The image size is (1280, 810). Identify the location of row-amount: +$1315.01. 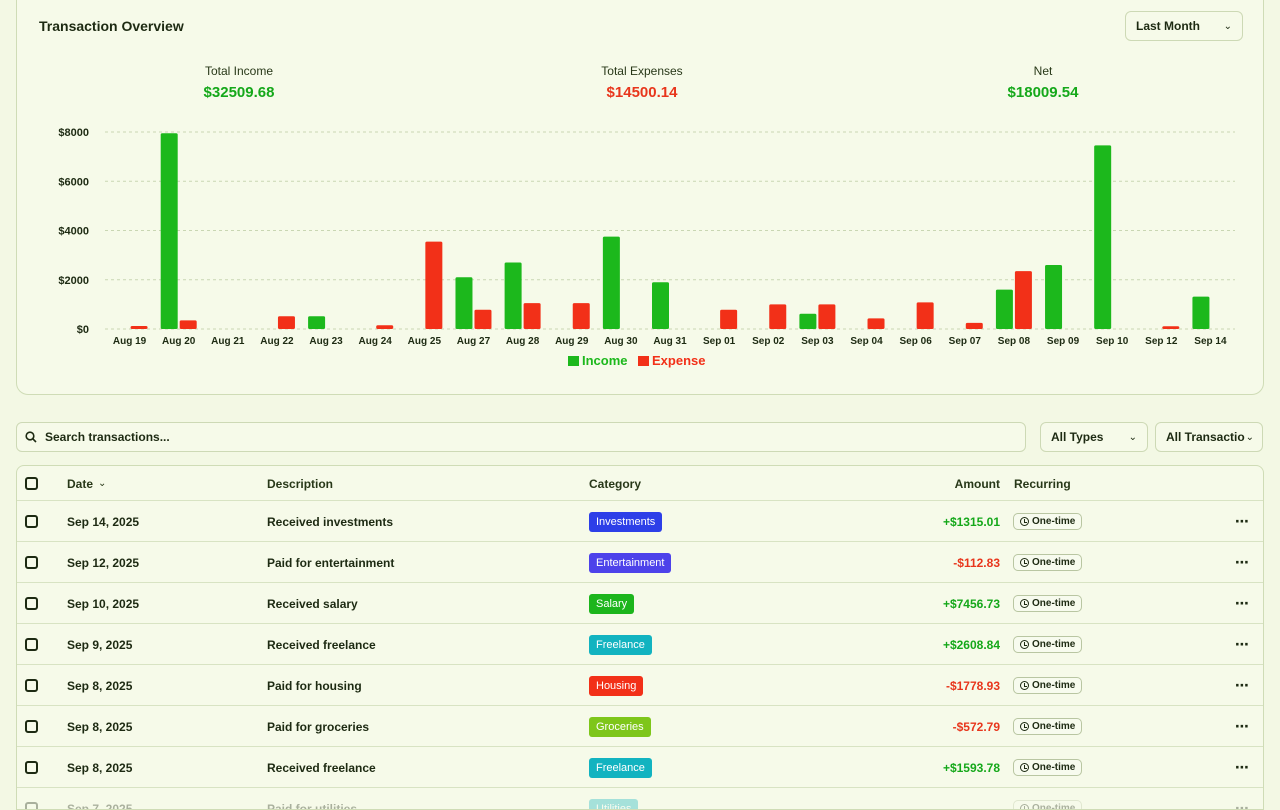
(971, 522).